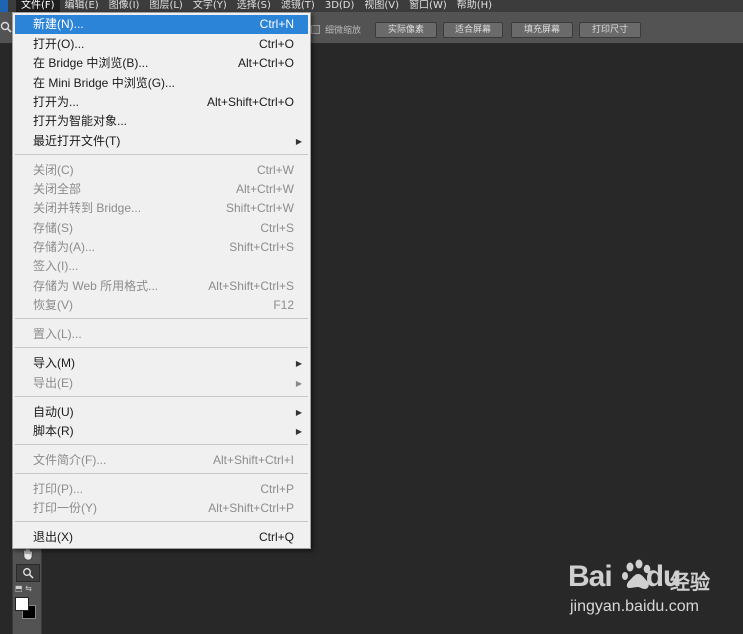 This screenshot has width=743, height=634. What do you see at coordinates (38, 6) in the screenshot?
I see `menu-file: 文件(F)` at bounding box center [38, 6].